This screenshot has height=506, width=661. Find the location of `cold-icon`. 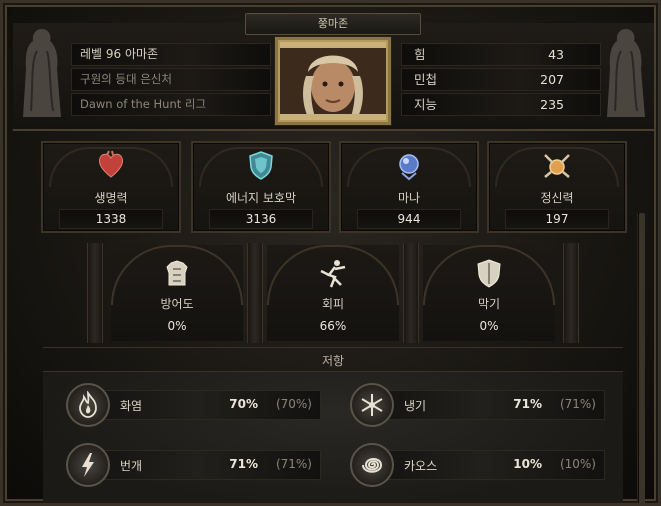

cold-icon is located at coordinates (372, 405).